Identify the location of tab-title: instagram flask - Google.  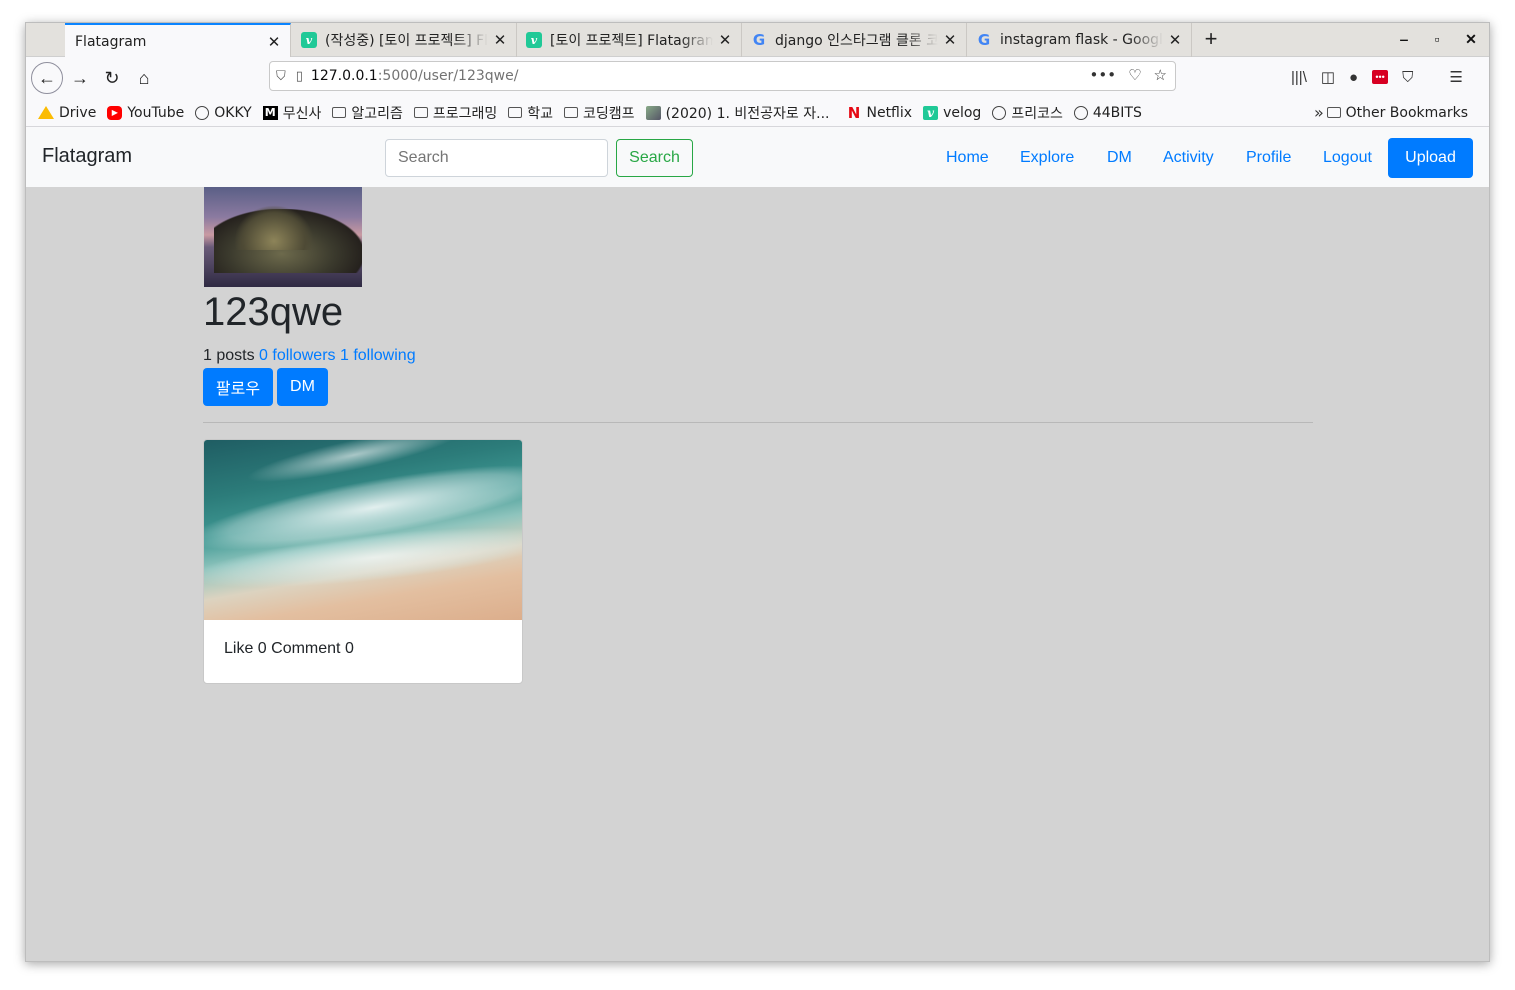
(1081, 40).